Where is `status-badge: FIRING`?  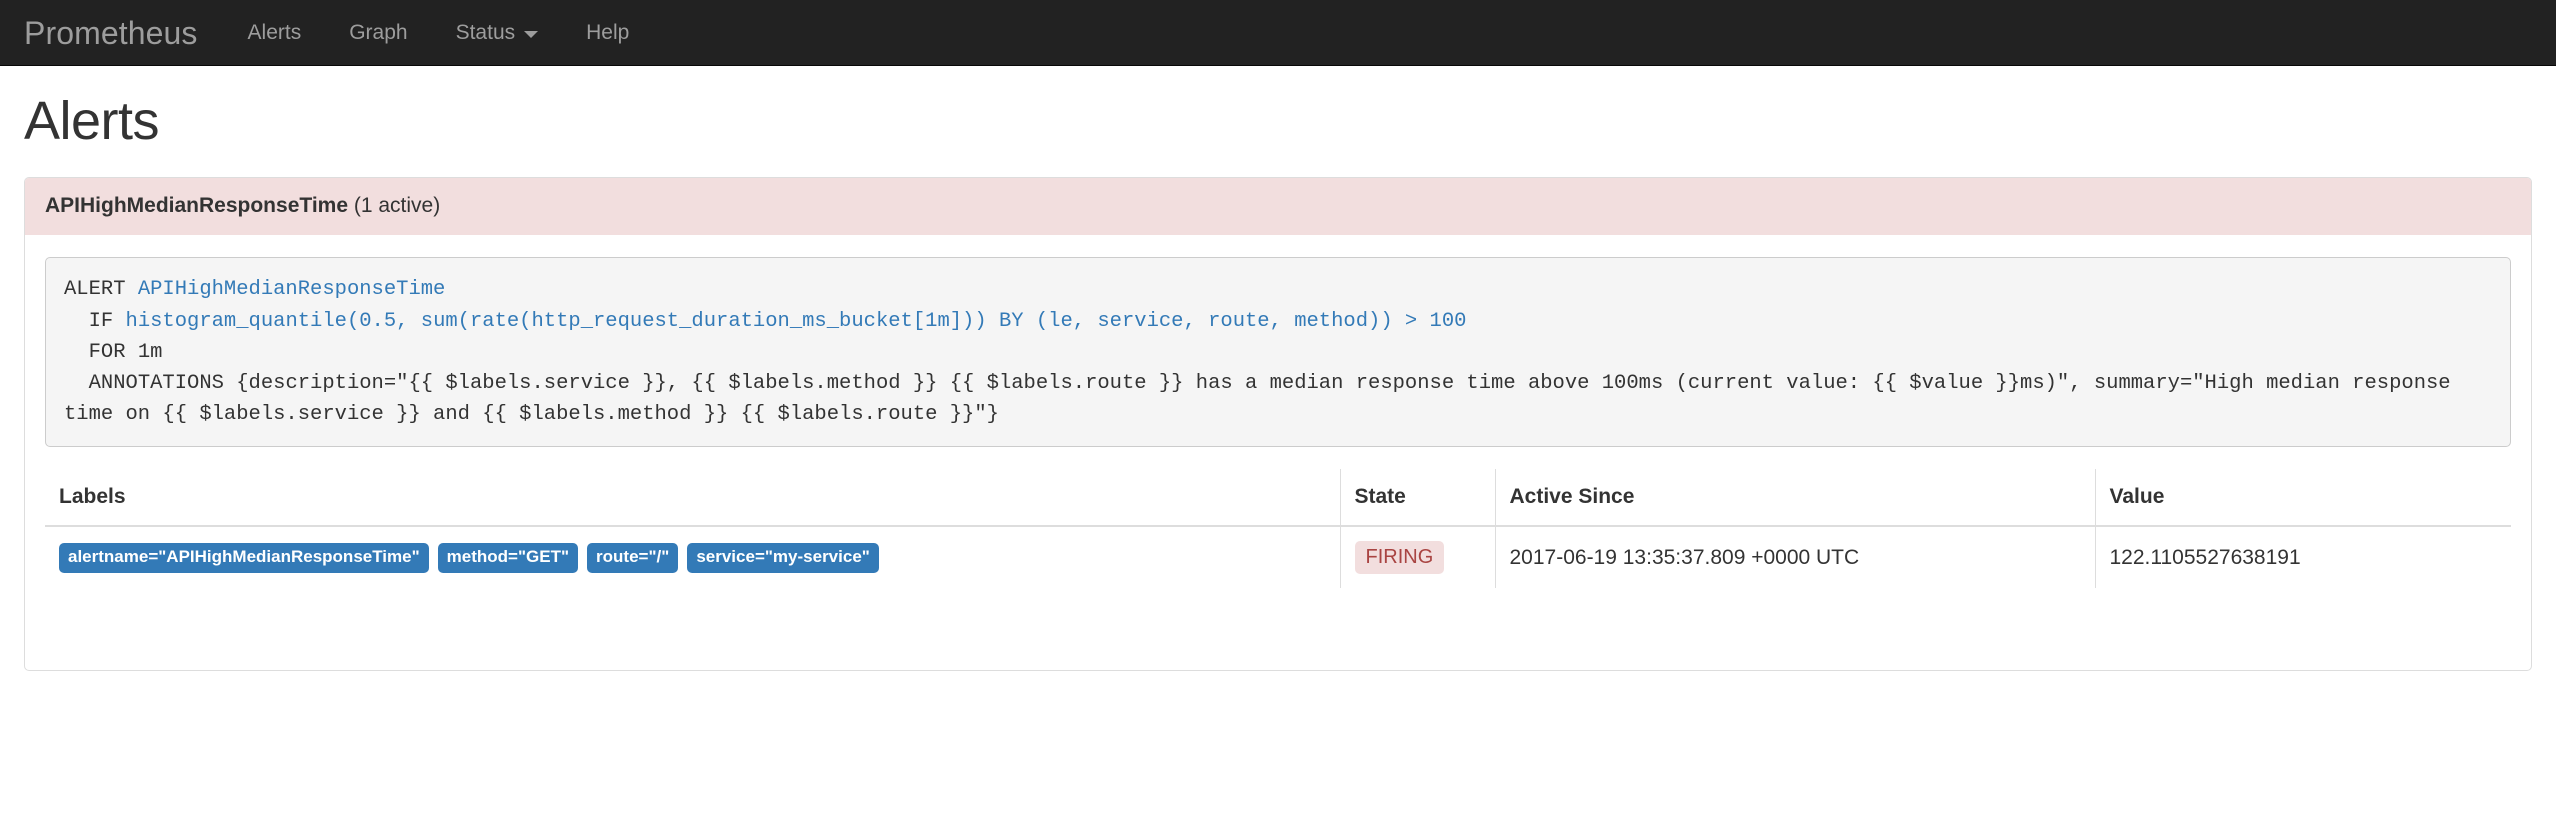
status-badge: FIRING is located at coordinates (1399, 558).